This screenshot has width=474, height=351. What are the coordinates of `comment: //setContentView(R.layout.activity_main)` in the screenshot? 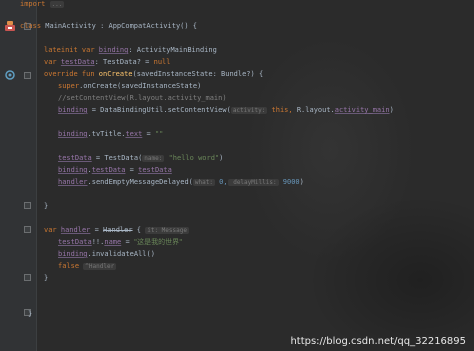 It's located at (142, 98).